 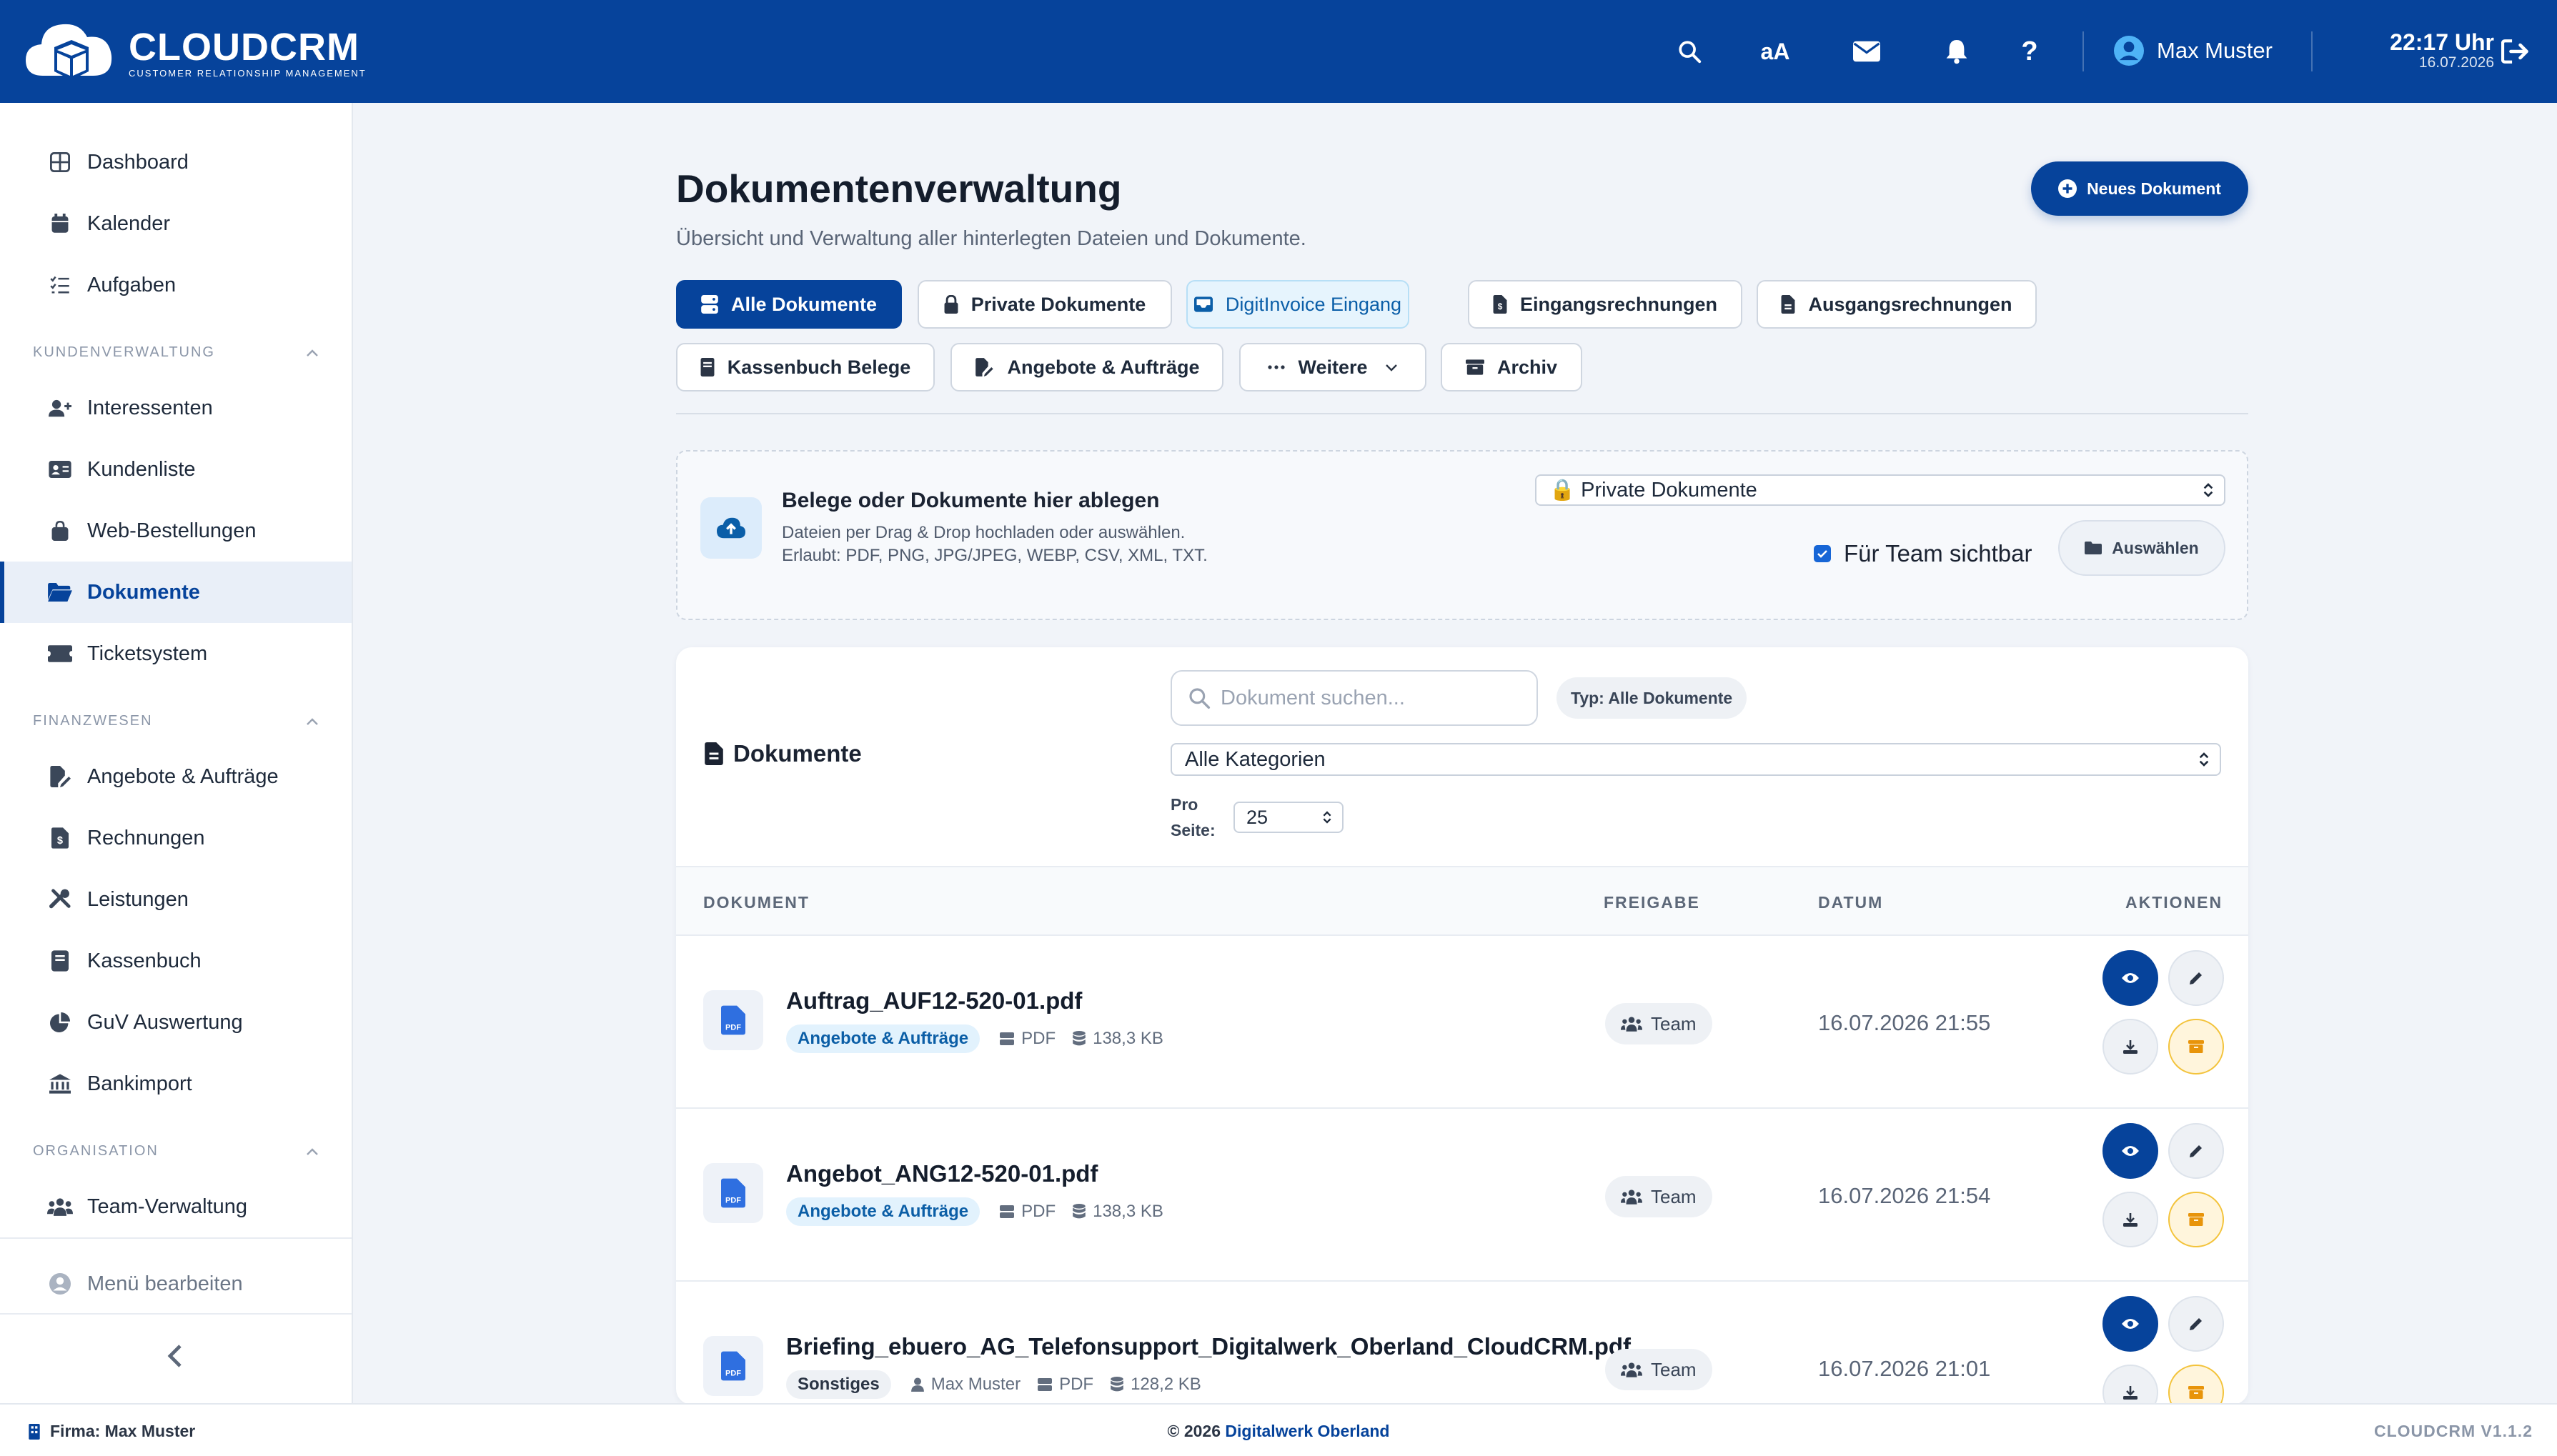 I want to click on sidebar-item-offers-orders: Angebote & Aufträge, so click(x=176, y=776).